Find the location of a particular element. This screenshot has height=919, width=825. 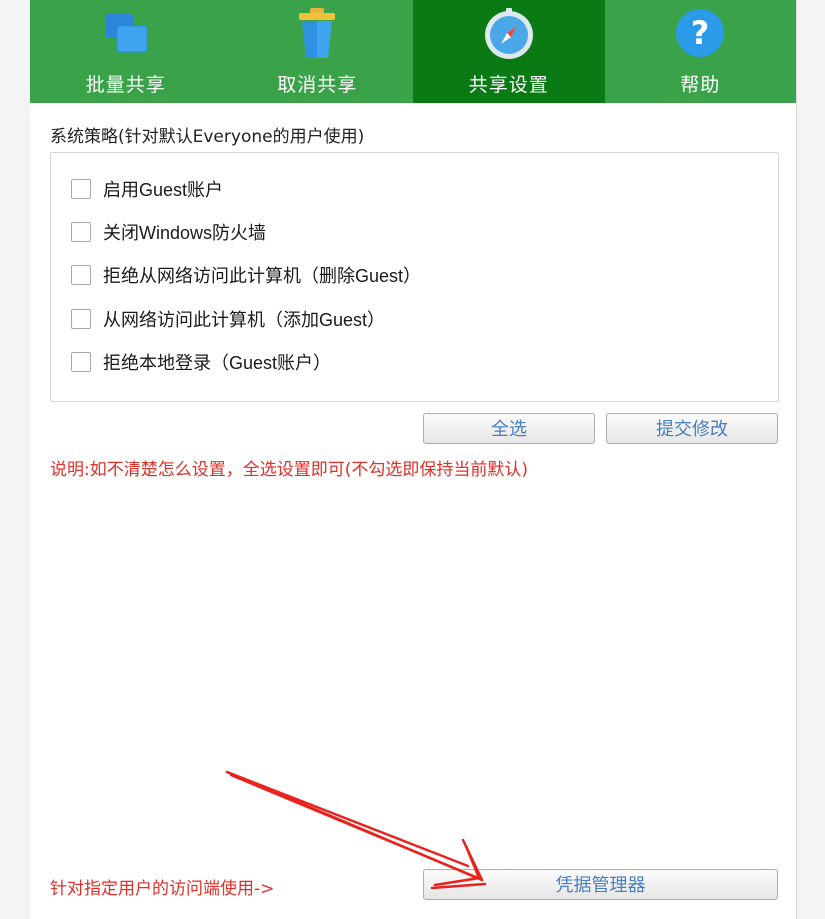

option-label: 拒绝从网络访问此计算机（删除Guest） is located at coordinates (262, 276).